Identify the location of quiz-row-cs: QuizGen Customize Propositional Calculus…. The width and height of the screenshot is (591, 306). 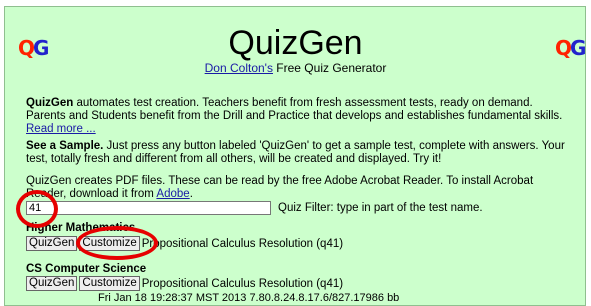
(184, 283).